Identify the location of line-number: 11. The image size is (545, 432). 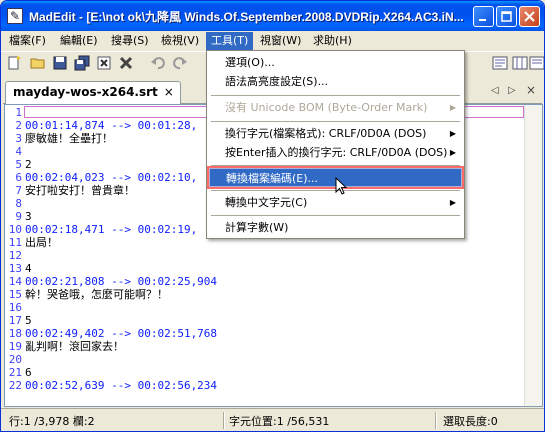
(15, 242).